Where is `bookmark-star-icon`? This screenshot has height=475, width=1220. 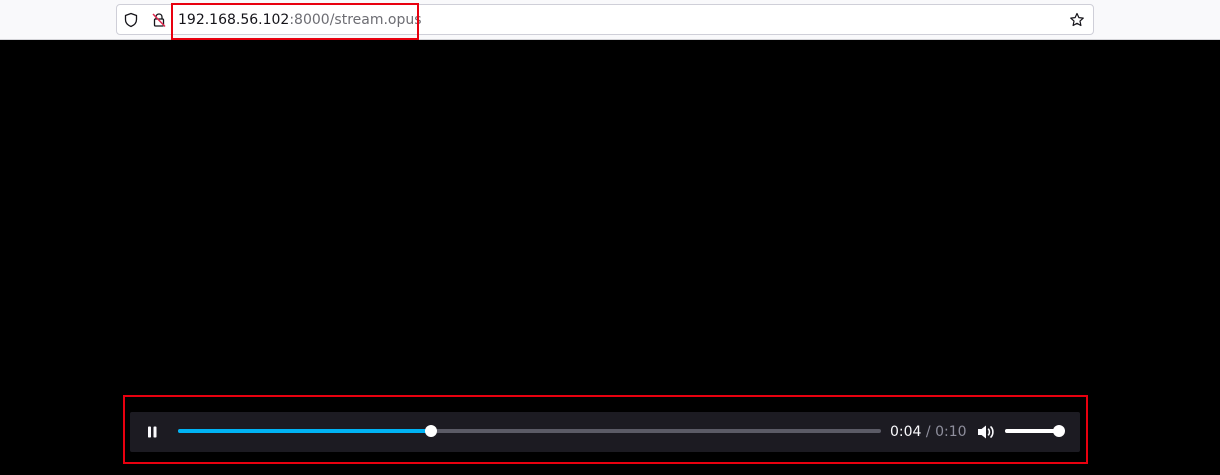 bookmark-star-icon is located at coordinates (1077, 20).